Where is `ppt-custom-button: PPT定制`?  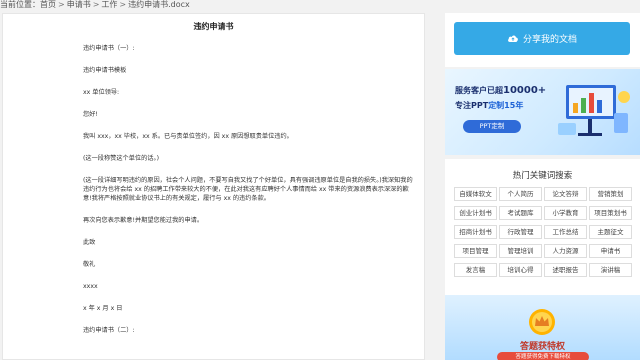
ppt-custom-button: PPT定制 is located at coordinates (492, 126).